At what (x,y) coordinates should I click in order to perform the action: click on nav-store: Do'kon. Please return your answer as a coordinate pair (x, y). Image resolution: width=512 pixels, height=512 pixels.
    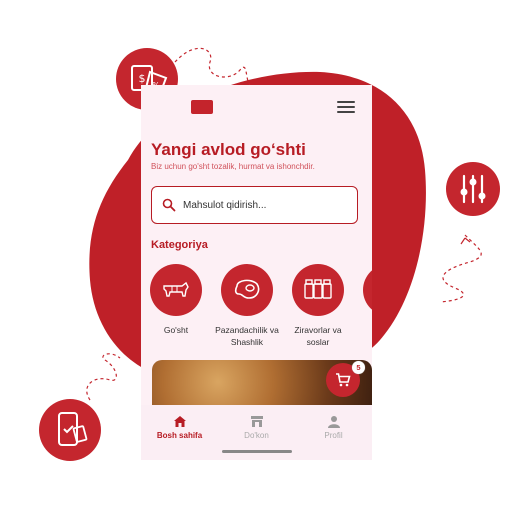
    Looking at the image, I should click on (256, 427).